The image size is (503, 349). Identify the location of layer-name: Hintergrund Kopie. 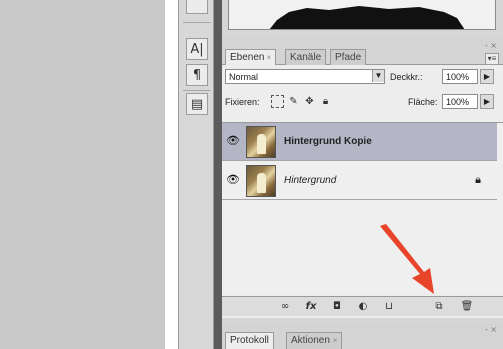
(328, 141).